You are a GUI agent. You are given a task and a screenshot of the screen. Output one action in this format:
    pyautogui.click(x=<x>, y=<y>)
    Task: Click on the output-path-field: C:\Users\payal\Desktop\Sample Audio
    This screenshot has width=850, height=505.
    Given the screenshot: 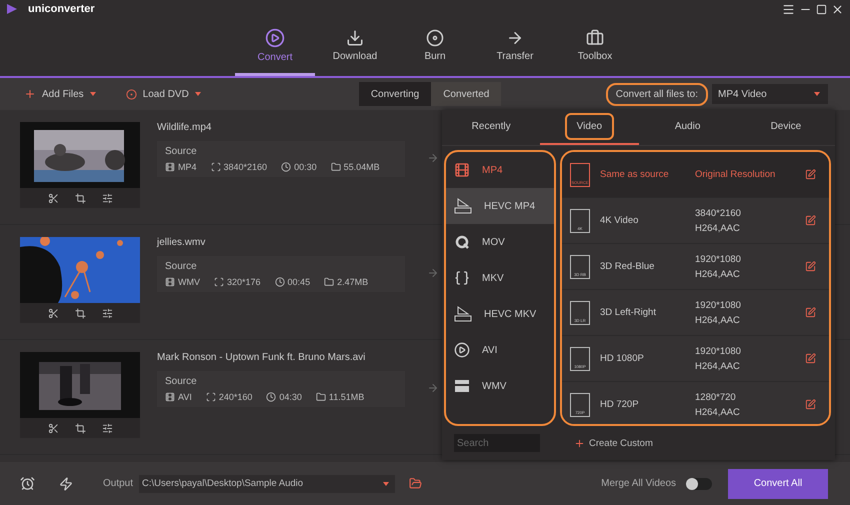 What is the action you would take?
    pyautogui.click(x=267, y=483)
    